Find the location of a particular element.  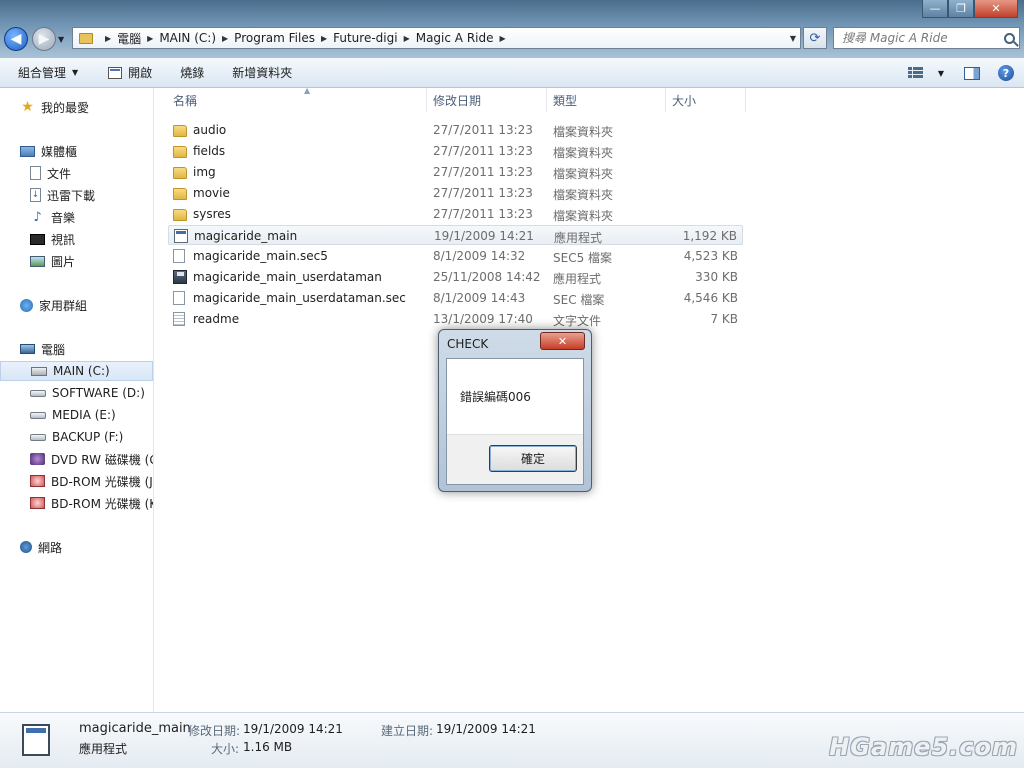

breadcrumb-future-digi: Future-digi is located at coordinates (365, 38).